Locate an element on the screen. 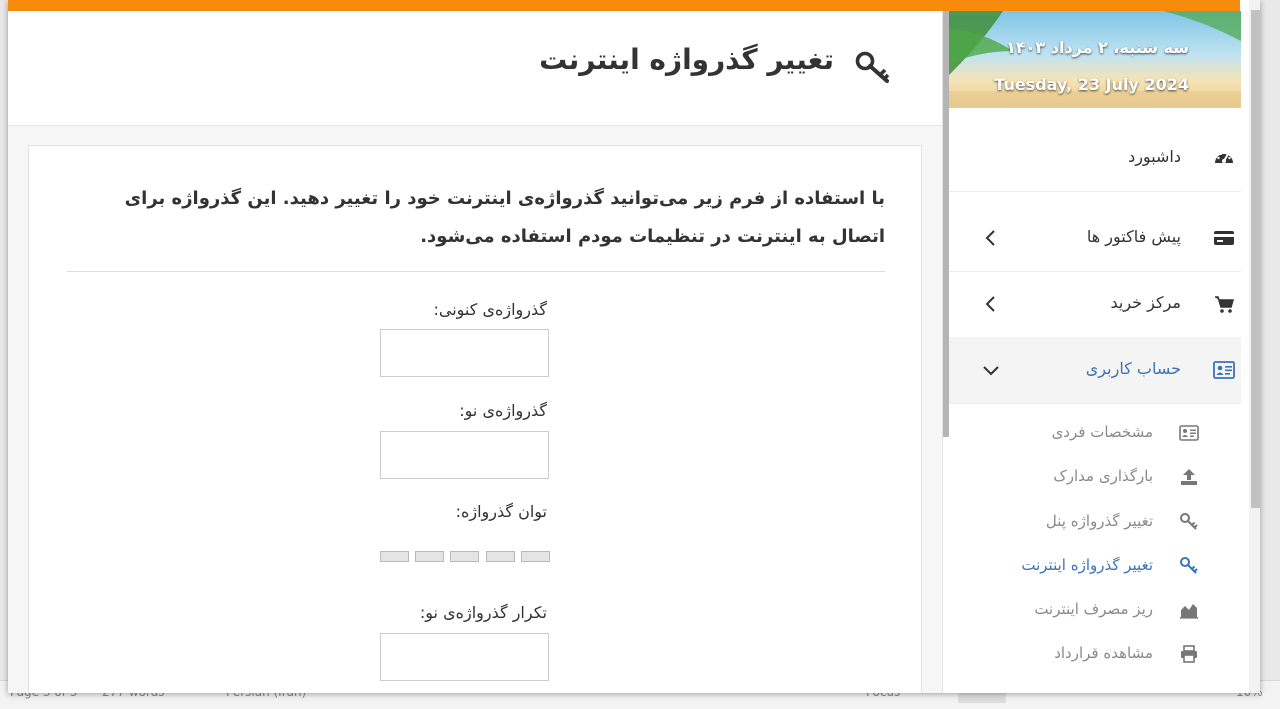 Image resolution: width=1280 pixels, height=709 pixels. sidebar-subitem-label: تغییر گذرواژه اینترنت is located at coordinates (1087, 565).